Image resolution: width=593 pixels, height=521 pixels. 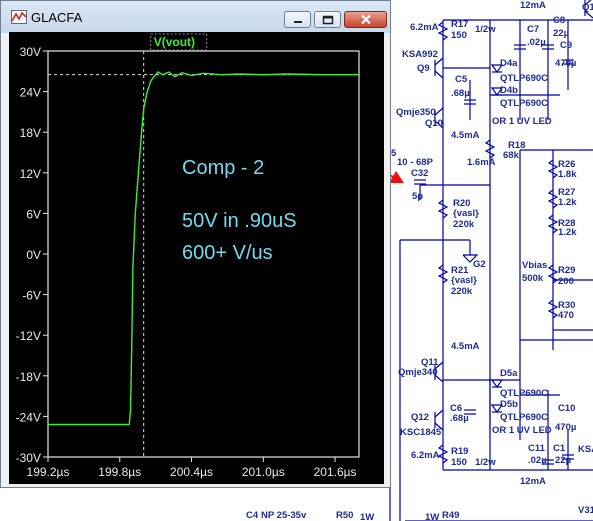 What do you see at coordinates (461, 79) in the screenshot?
I see `schematic-label: C5` at bounding box center [461, 79].